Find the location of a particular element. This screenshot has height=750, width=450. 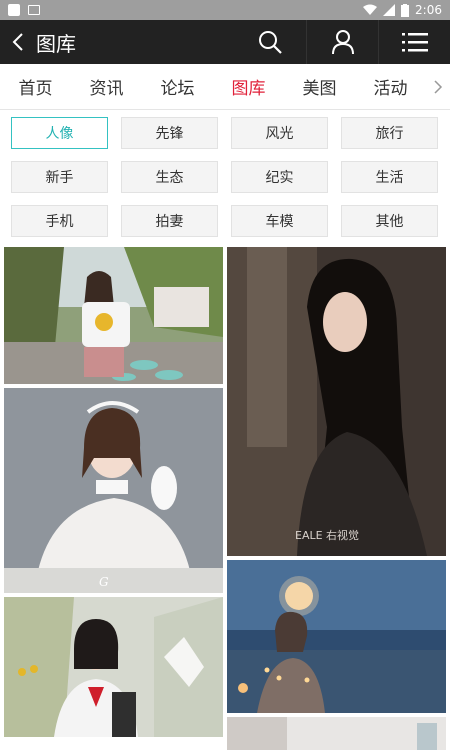

photo-partial is located at coordinates (336, 733).